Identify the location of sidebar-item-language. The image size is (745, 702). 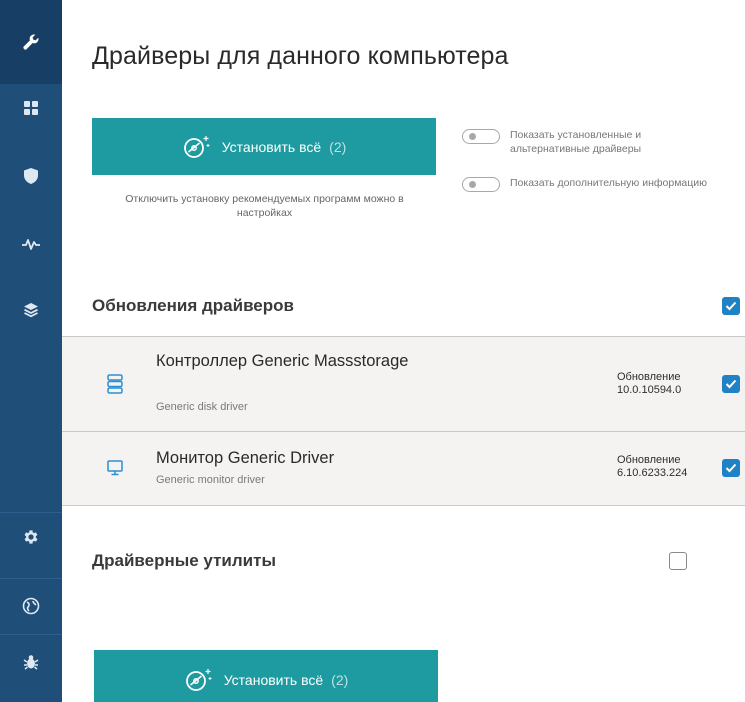
(31, 606).